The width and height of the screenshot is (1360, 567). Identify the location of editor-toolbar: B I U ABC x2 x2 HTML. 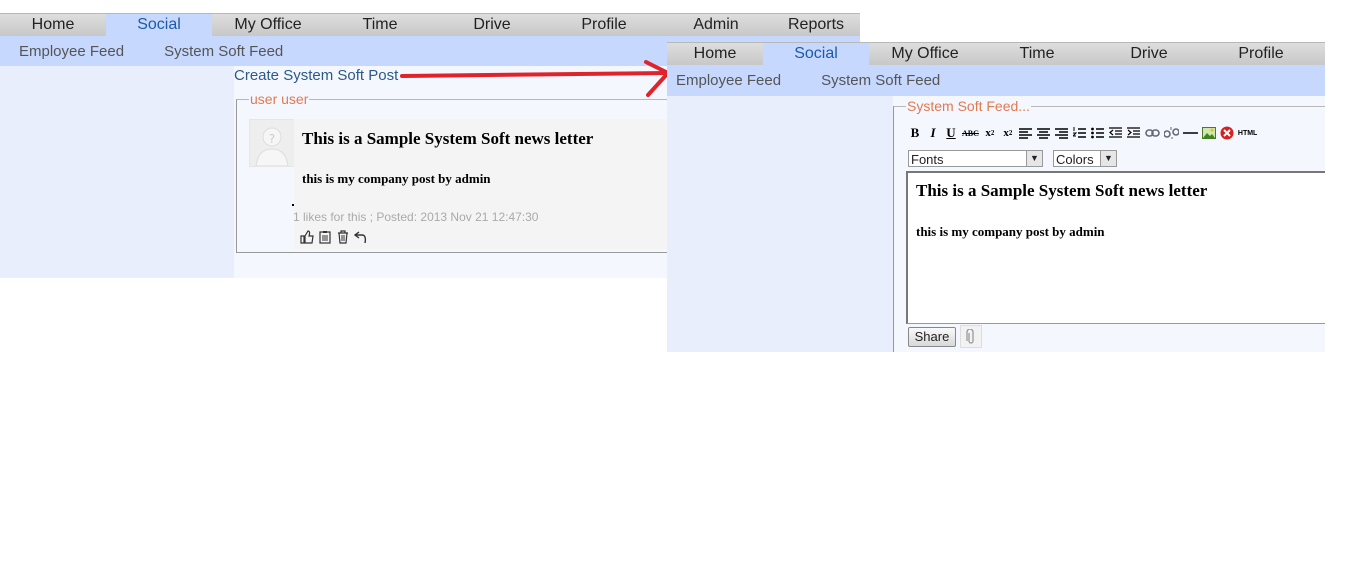
(1083, 132).